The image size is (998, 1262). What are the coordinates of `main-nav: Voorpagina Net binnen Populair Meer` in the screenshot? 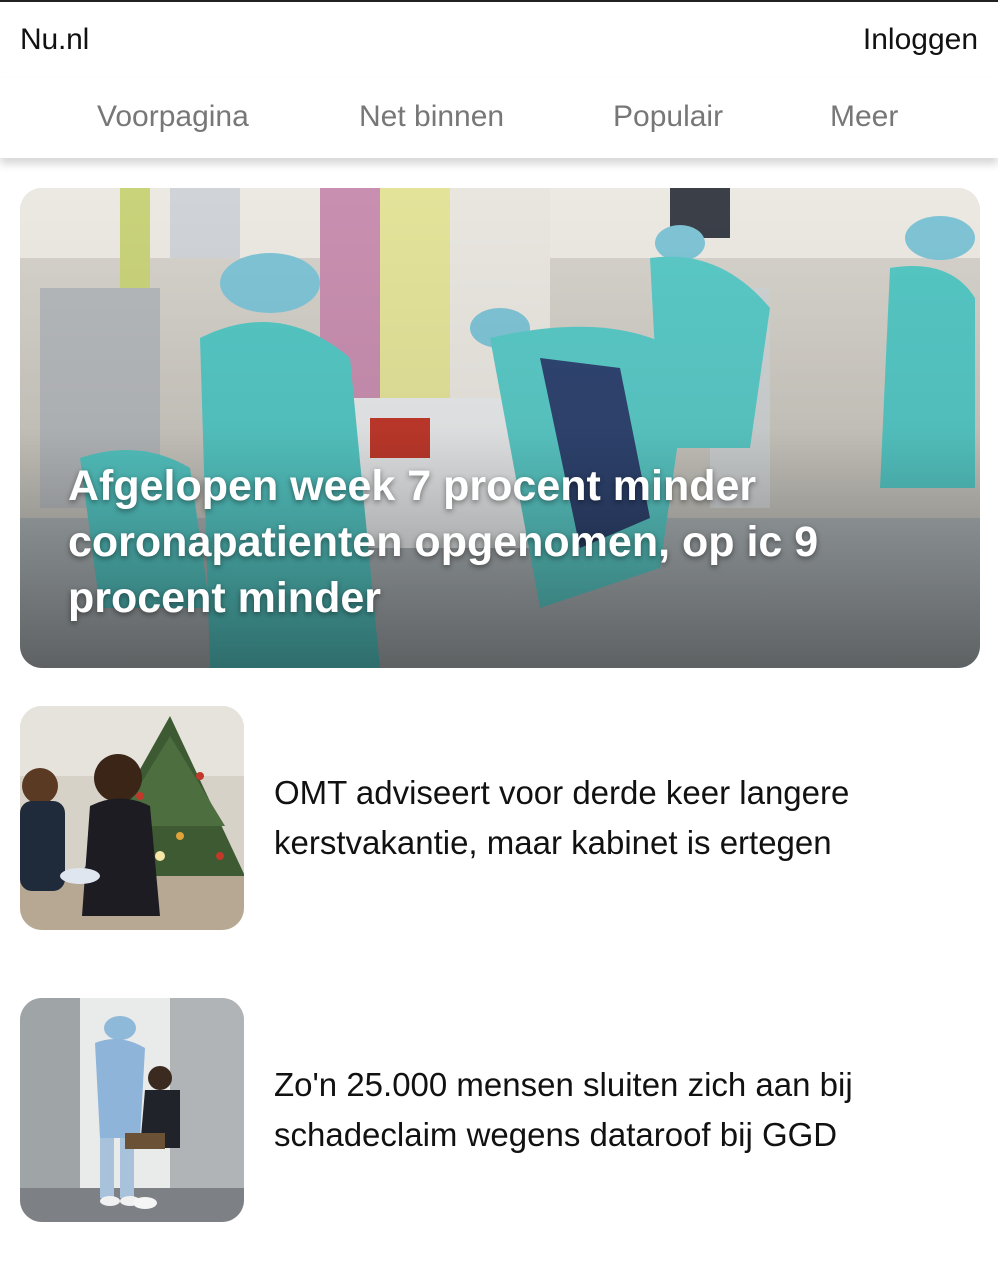 It's located at (499, 118).